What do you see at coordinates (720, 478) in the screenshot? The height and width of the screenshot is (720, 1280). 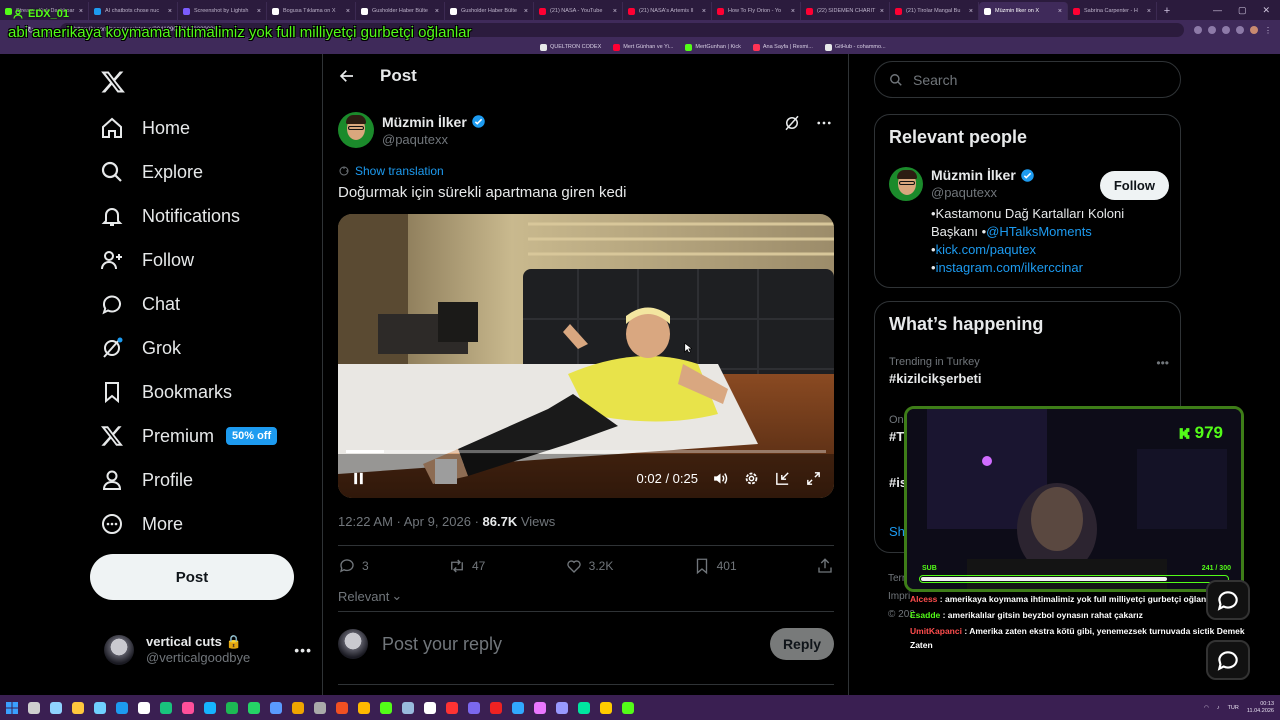 I see `volume-icon` at bounding box center [720, 478].